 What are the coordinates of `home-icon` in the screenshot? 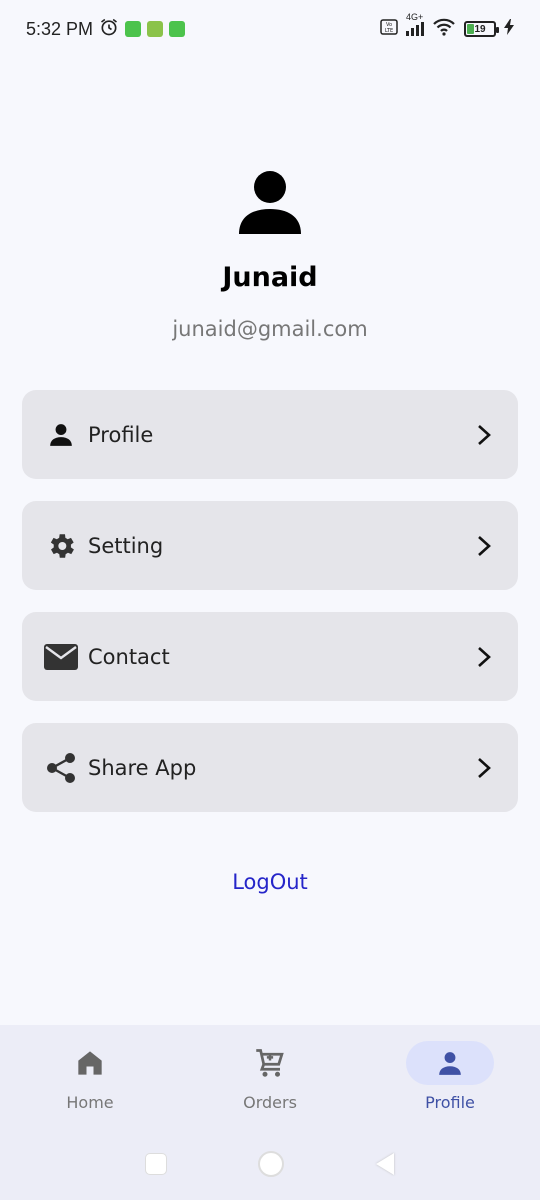 It's located at (90, 1063).